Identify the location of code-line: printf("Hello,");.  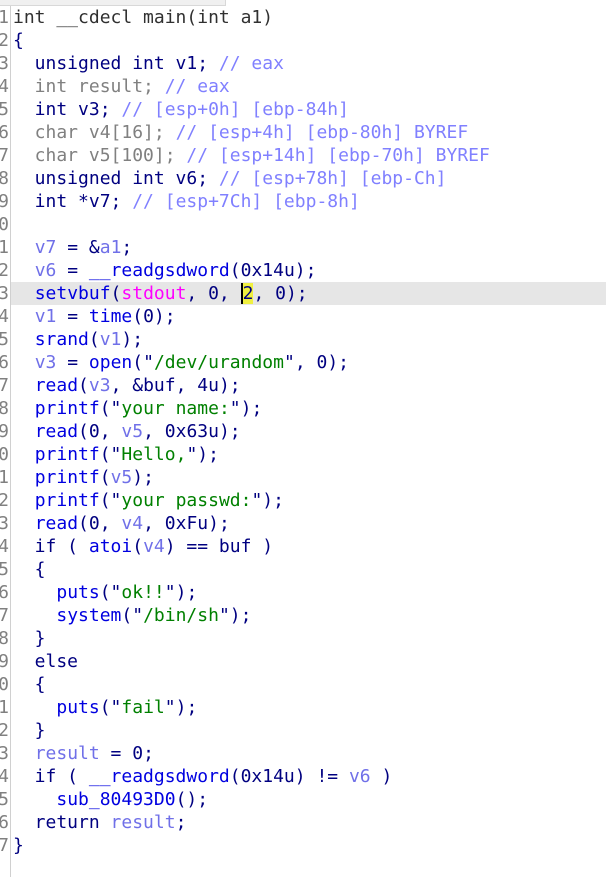
(309, 454).